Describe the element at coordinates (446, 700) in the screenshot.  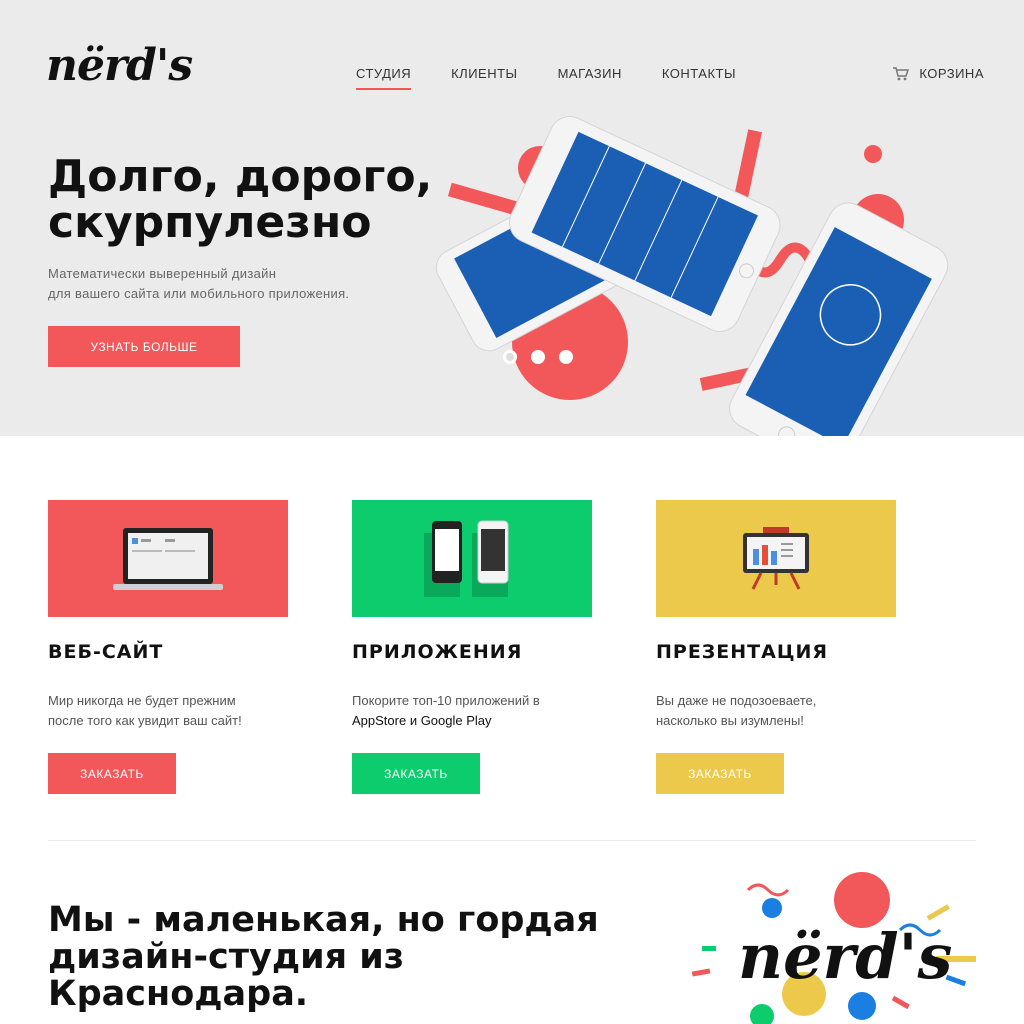
I see `apps-card-text-line1: Покорите топ-10 приложений в` at that location.